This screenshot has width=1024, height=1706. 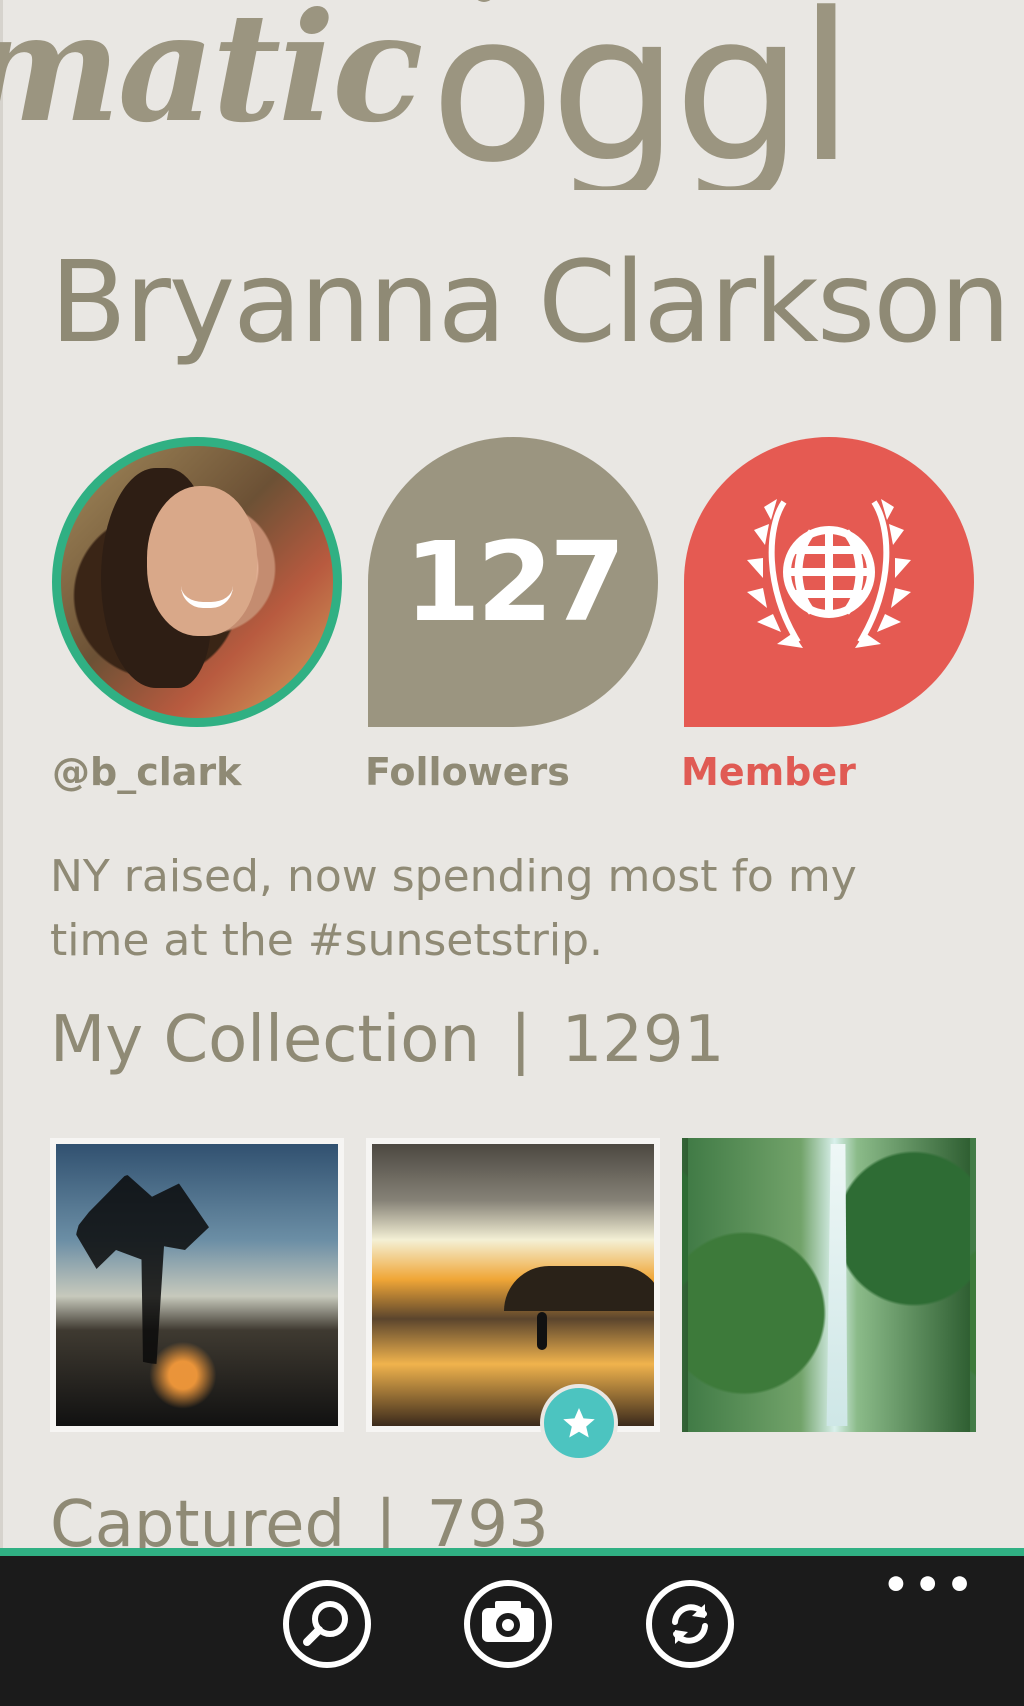 I want to click on application-bar: •••, so click(x=512, y=1631).